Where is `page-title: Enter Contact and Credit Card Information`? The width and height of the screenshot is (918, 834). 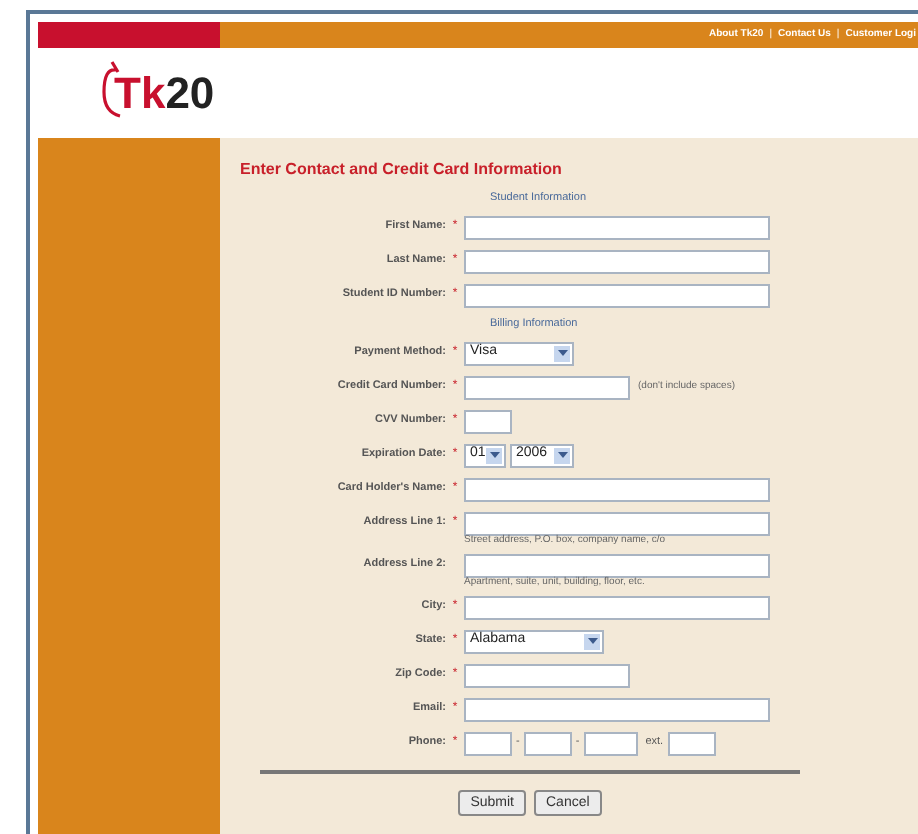 page-title: Enter Contact and Credit Card Information is located at coordinates (402, 170).